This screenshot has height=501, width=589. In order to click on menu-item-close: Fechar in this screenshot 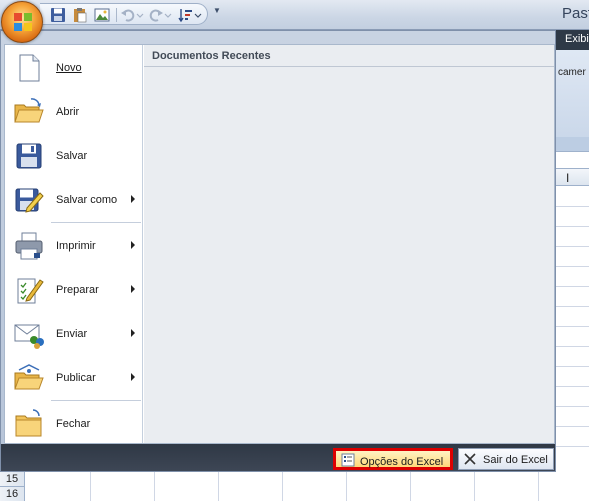, I will do `click(75, 424)`.